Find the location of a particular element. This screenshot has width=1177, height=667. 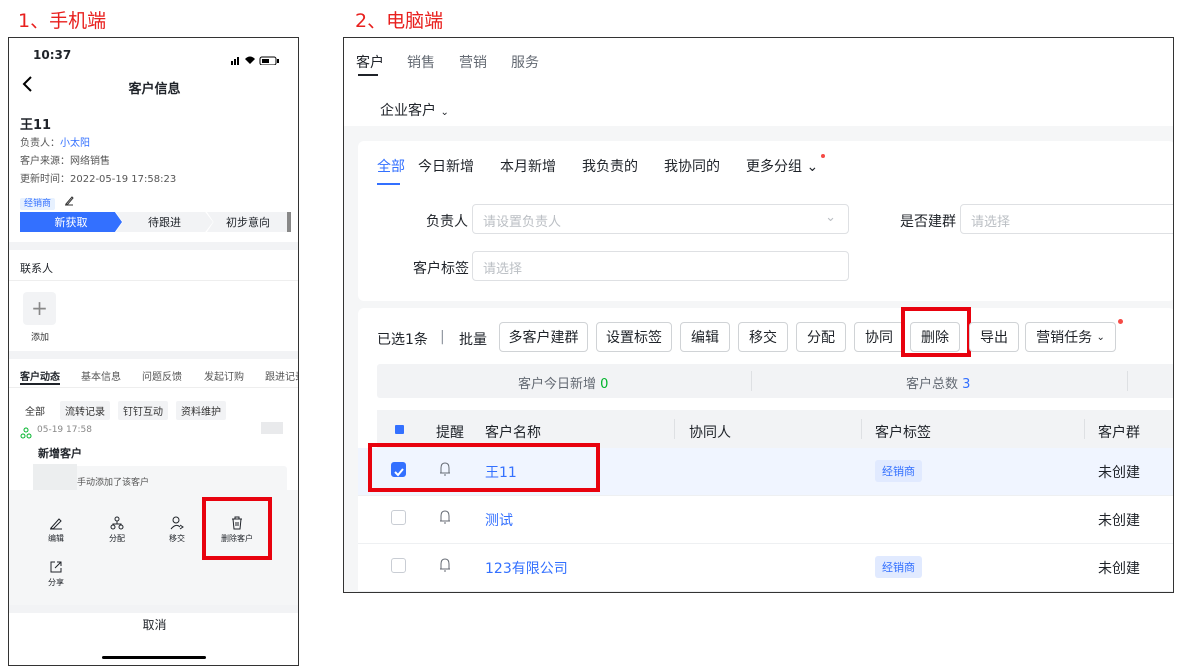

section-title-desktop: 2、电脑端 is located at coordinates (399, 21).